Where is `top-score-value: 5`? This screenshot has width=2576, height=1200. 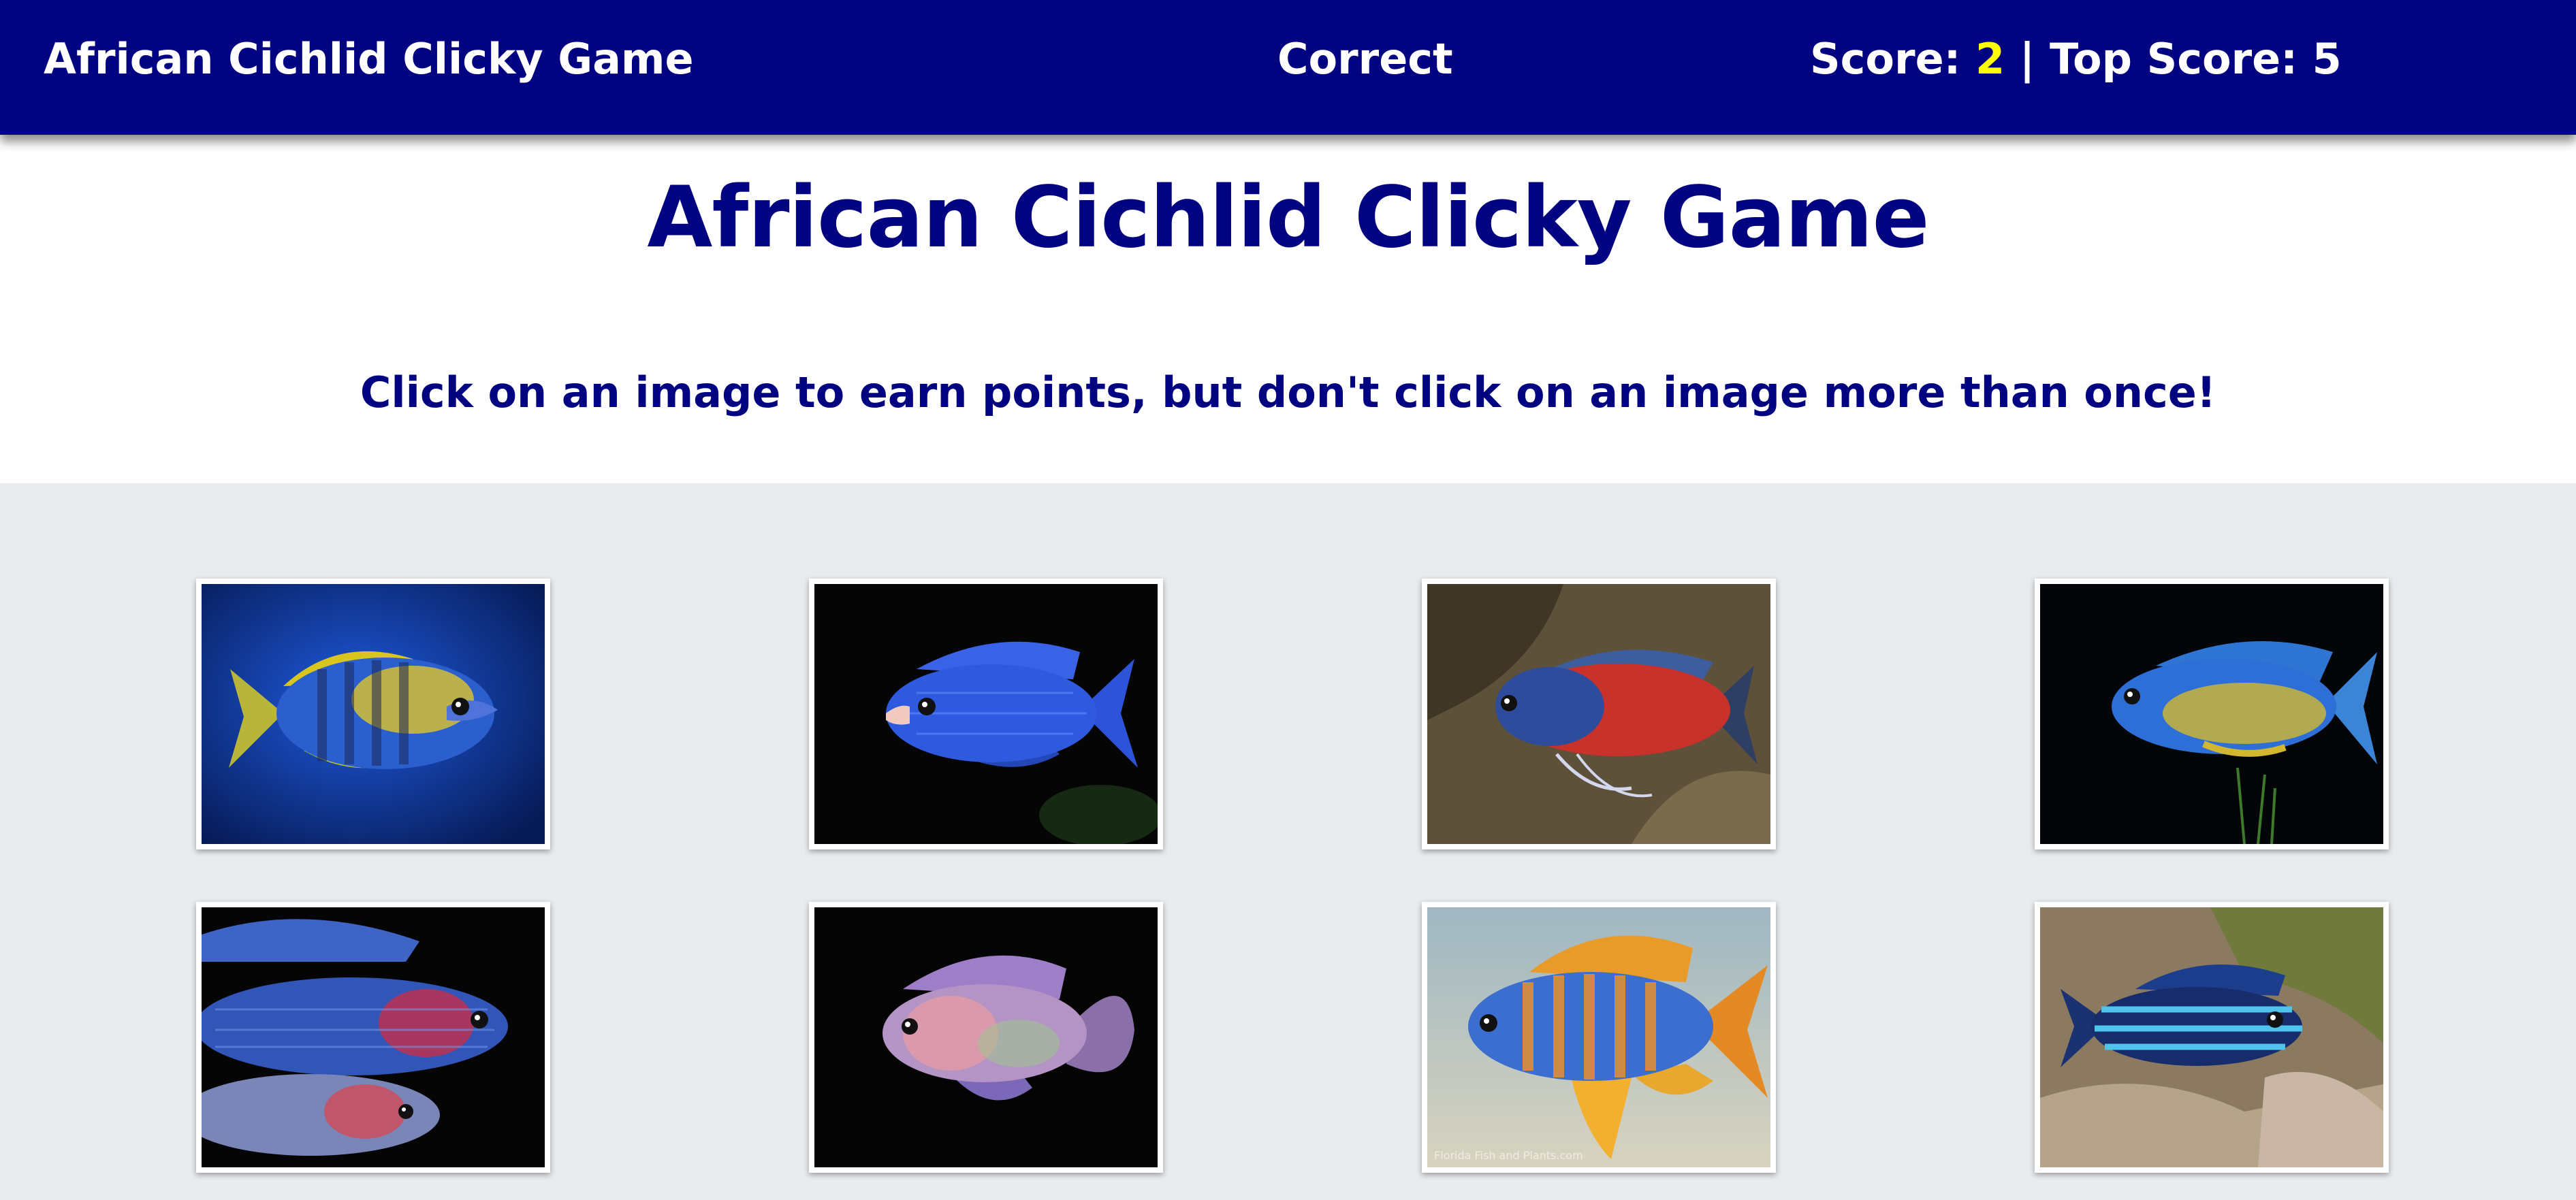
top-score-value: 5 is located at coordinates (2327, 59).